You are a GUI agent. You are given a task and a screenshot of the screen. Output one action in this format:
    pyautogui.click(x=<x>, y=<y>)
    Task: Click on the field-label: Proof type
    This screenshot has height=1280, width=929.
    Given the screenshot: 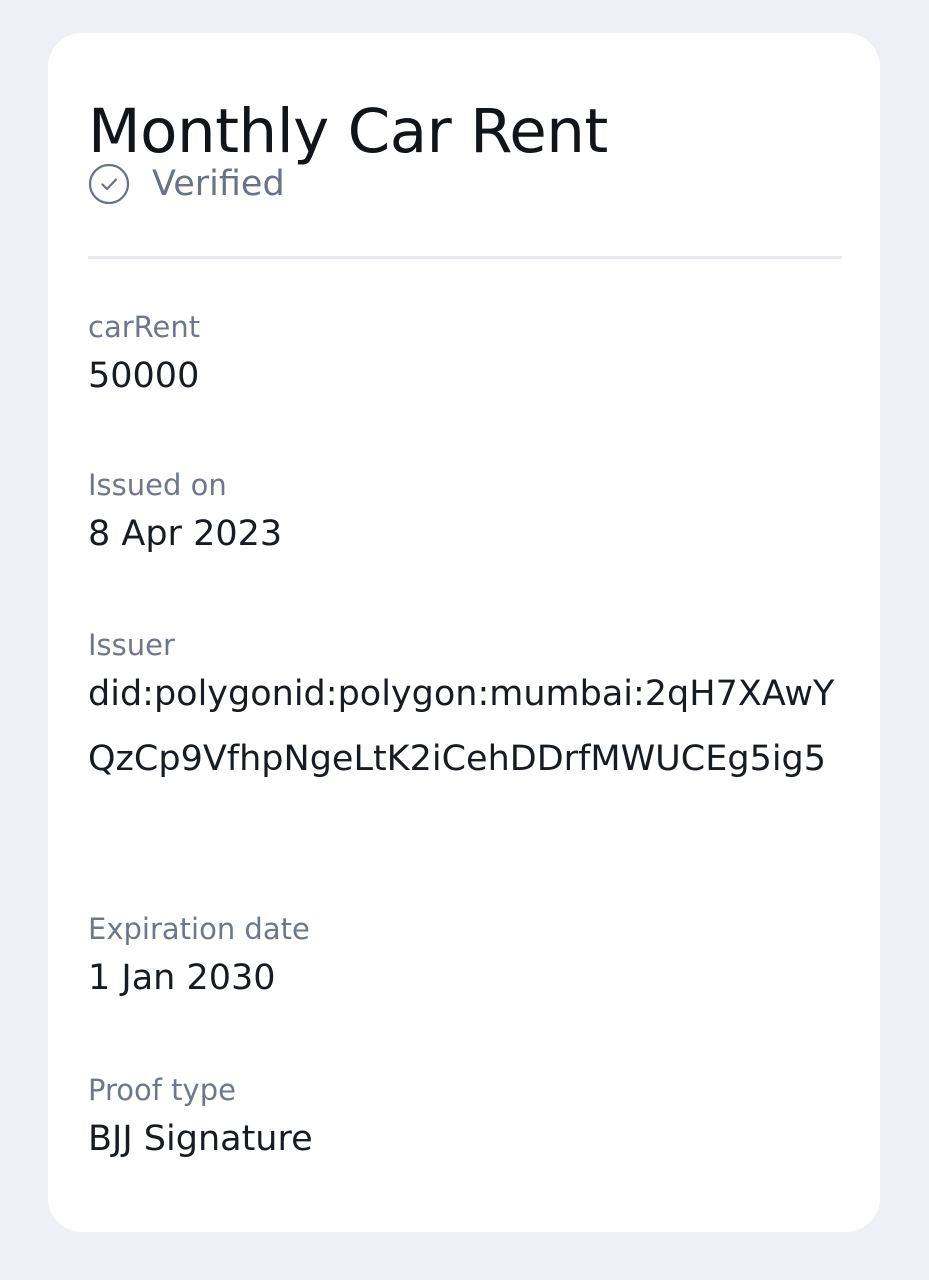 What is the action you would take?
    pyautogui.click(x=162, y=1090)
    